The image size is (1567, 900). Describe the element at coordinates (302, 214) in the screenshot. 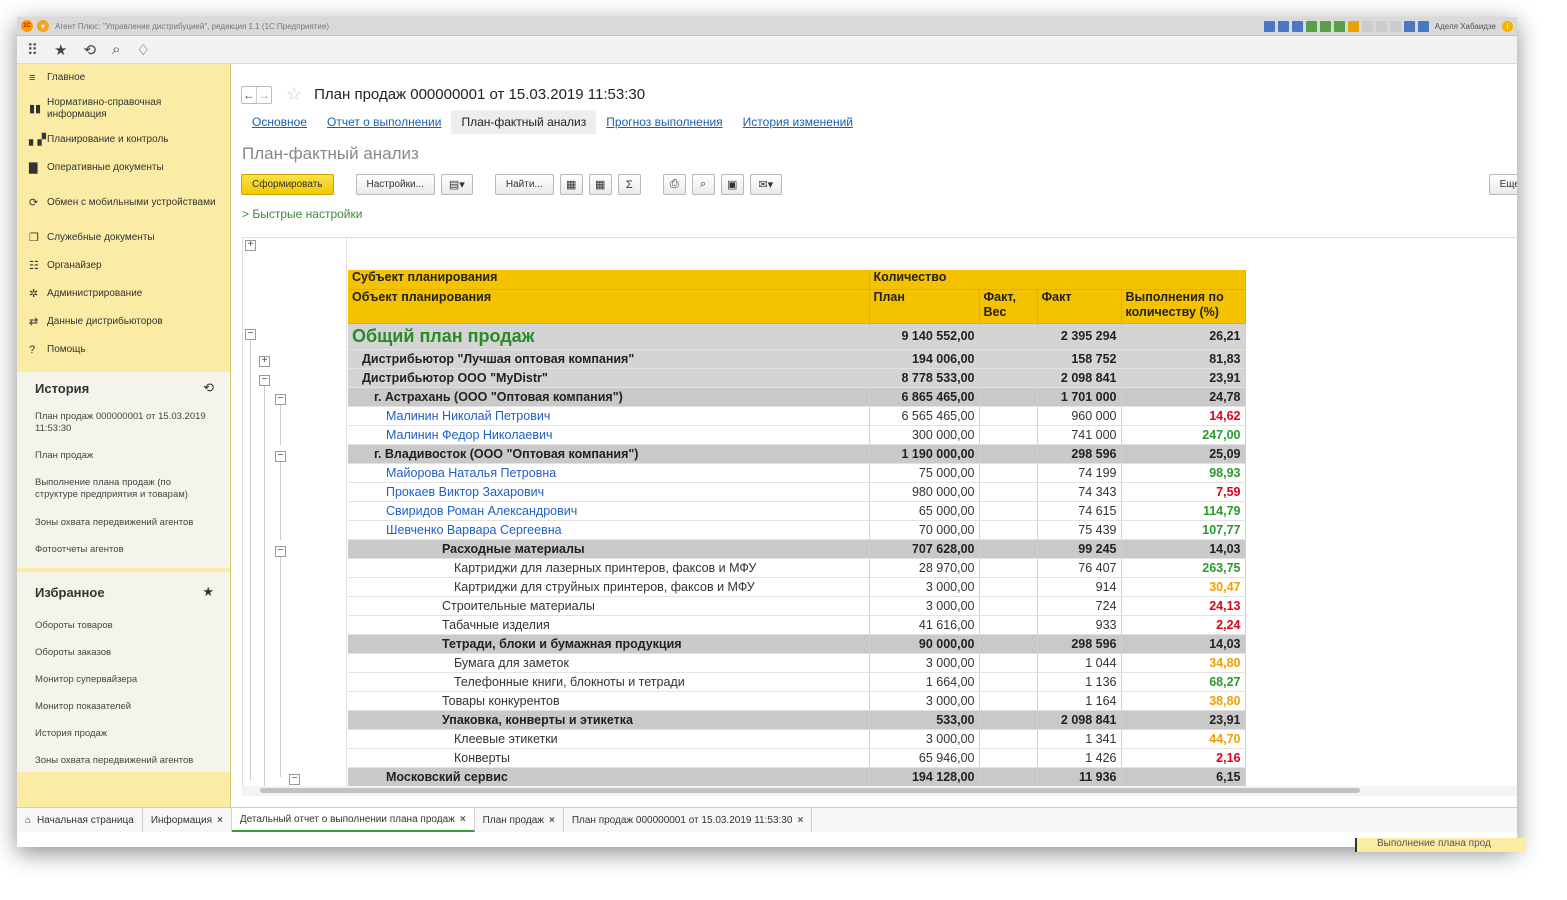

I see `quick-settings-toggle: > Быстрые настройки` at that location.